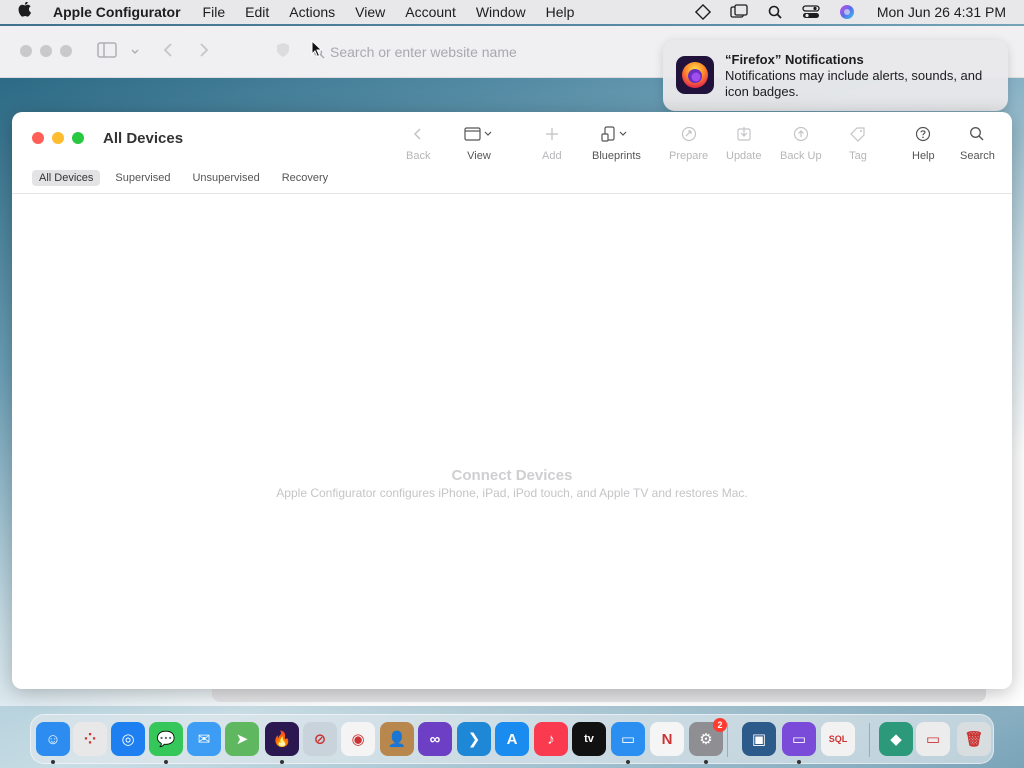 This screenshot has width=1024, height=768. Describe the element at coordinates (933, 739) in the screenshot. I see `preview-icon: ▭` at that location.